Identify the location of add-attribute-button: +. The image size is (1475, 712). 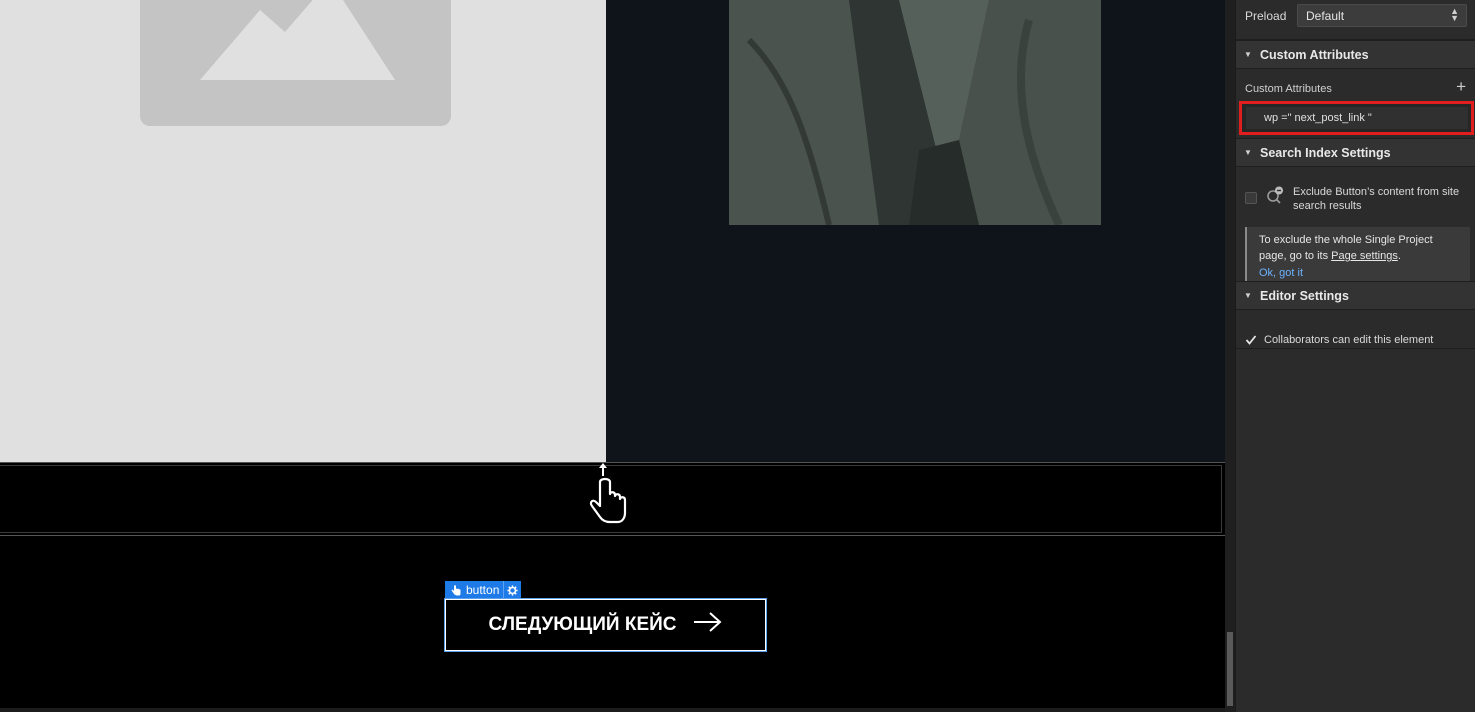
(1461, 87).